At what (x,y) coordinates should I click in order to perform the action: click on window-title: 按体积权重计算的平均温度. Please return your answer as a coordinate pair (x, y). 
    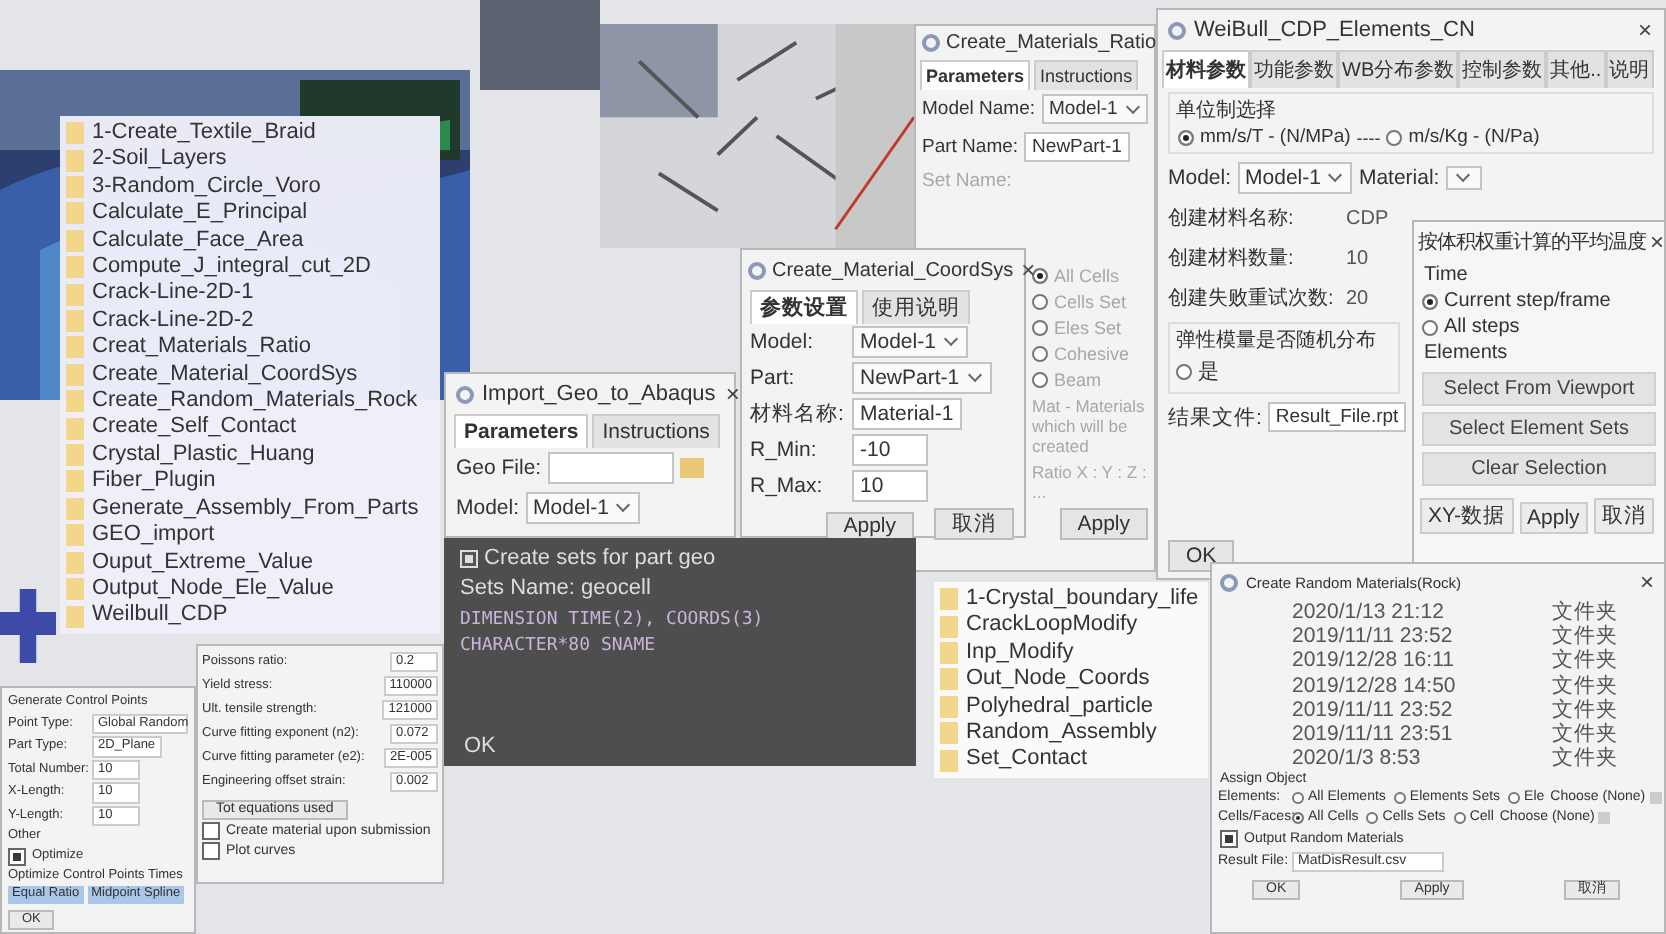
    Looking at the image, I should click on (1532, 242).